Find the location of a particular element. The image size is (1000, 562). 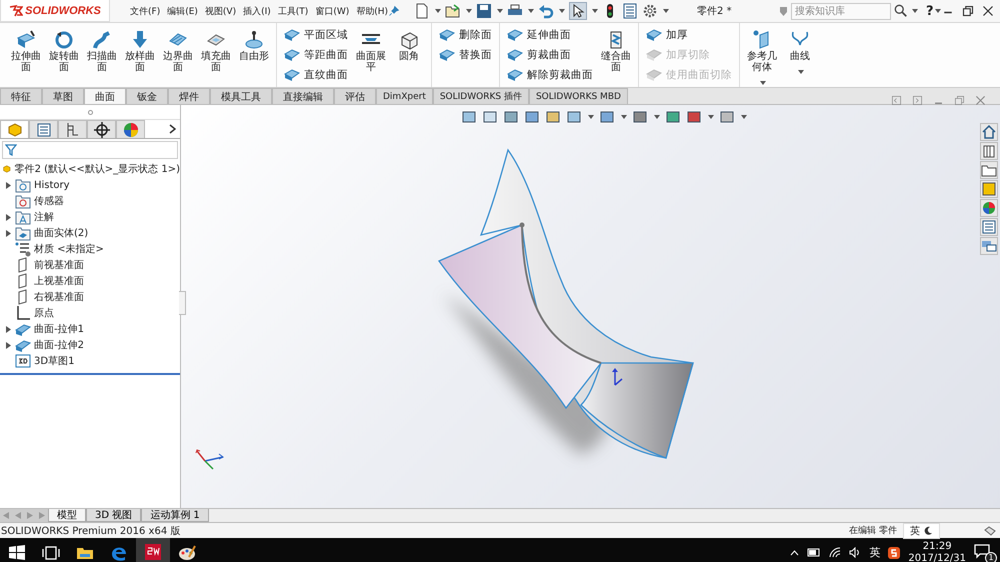

menu-item: 视图(V) is located at coordinates (220, 11).